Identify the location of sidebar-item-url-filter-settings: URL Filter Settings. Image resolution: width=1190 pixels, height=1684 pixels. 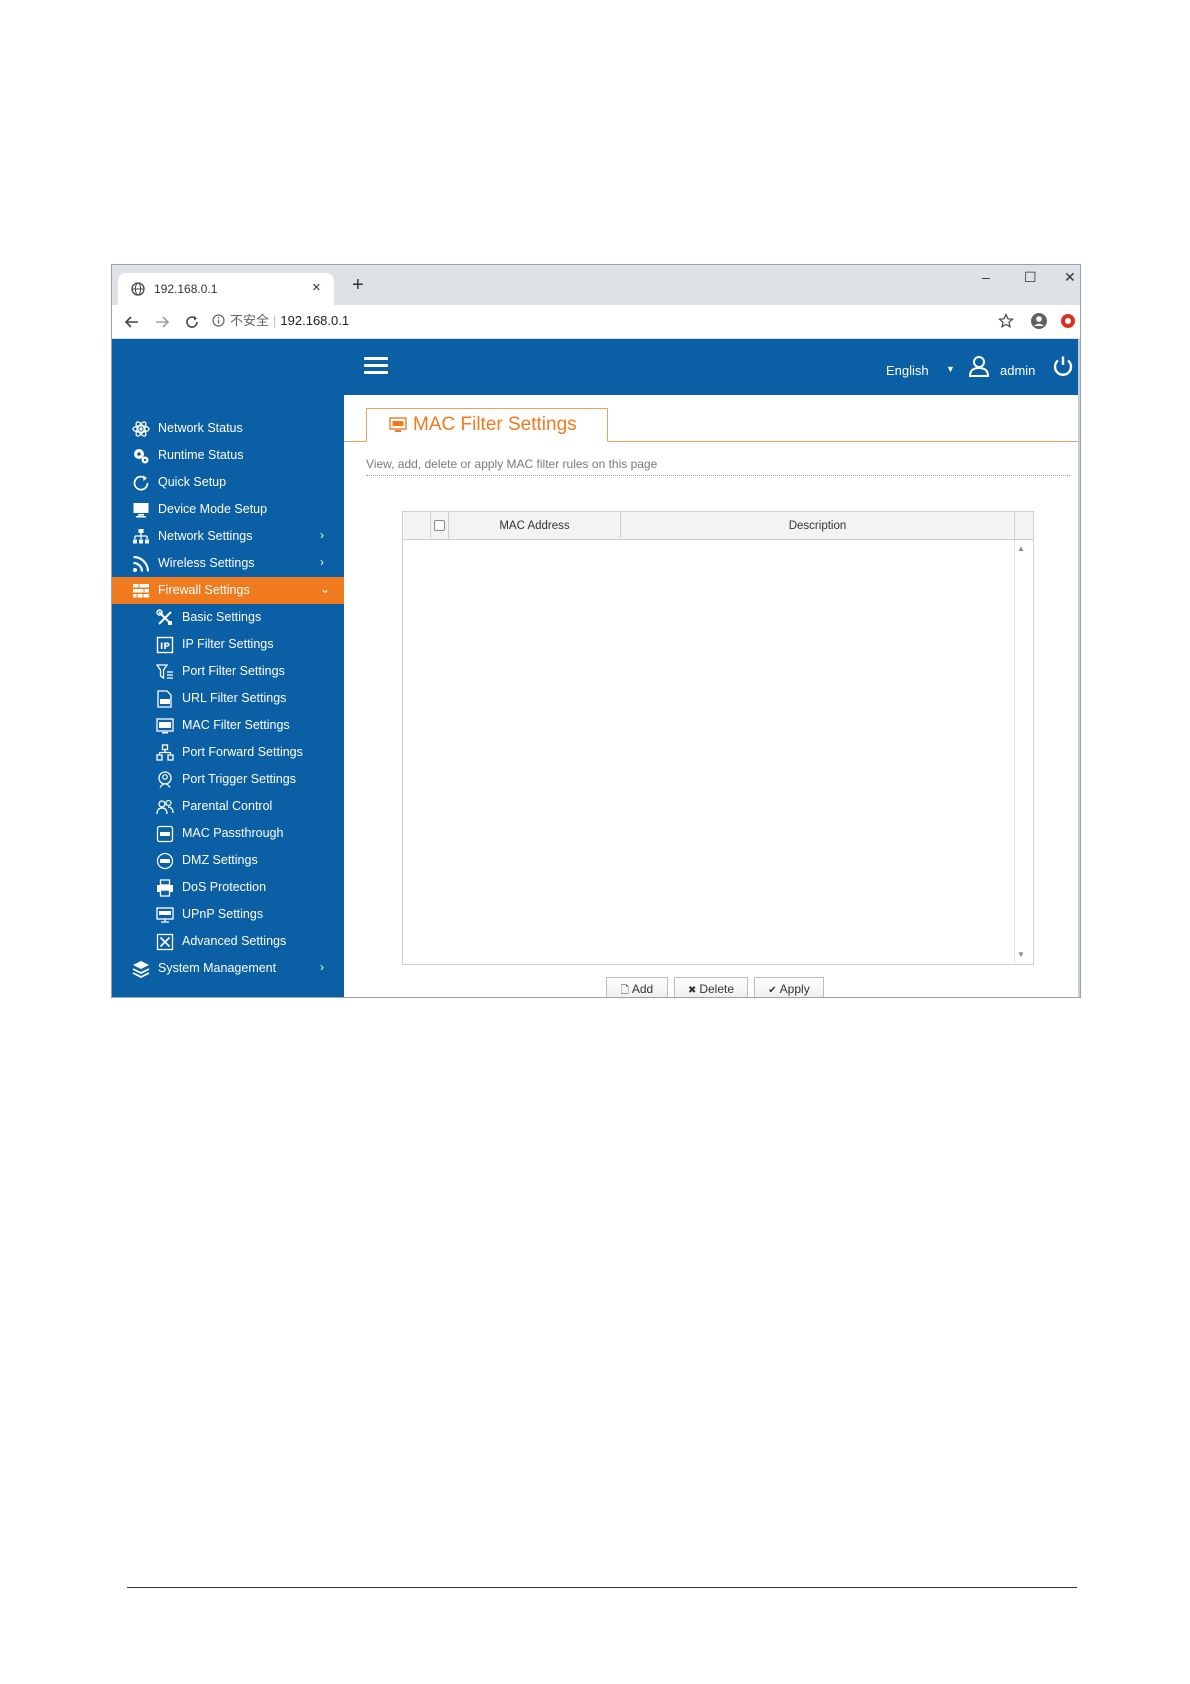
(228, 698).